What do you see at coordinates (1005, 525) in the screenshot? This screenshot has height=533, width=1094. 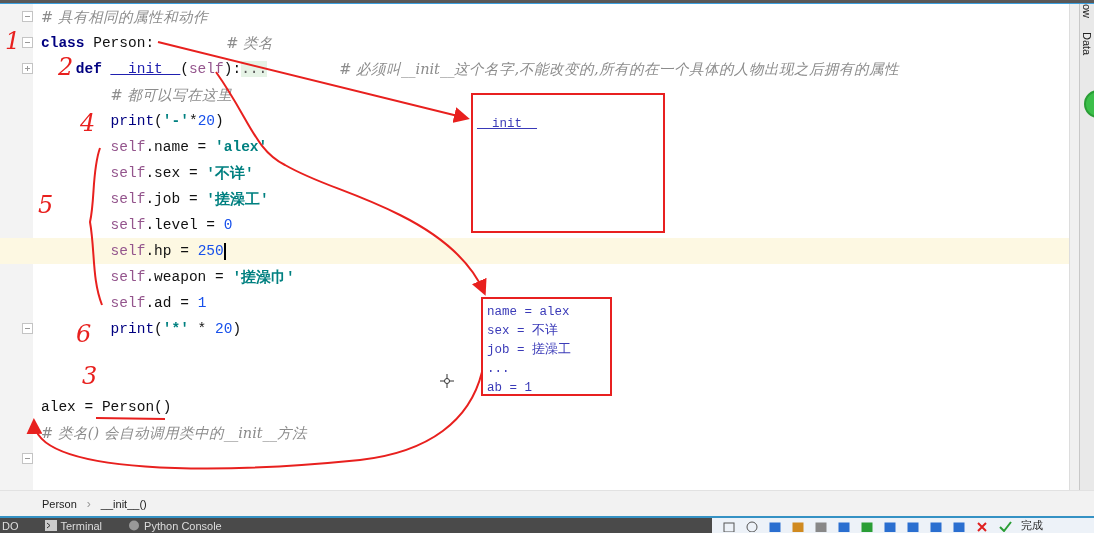 I see `check-icon` at bounding box center [1005, 525].